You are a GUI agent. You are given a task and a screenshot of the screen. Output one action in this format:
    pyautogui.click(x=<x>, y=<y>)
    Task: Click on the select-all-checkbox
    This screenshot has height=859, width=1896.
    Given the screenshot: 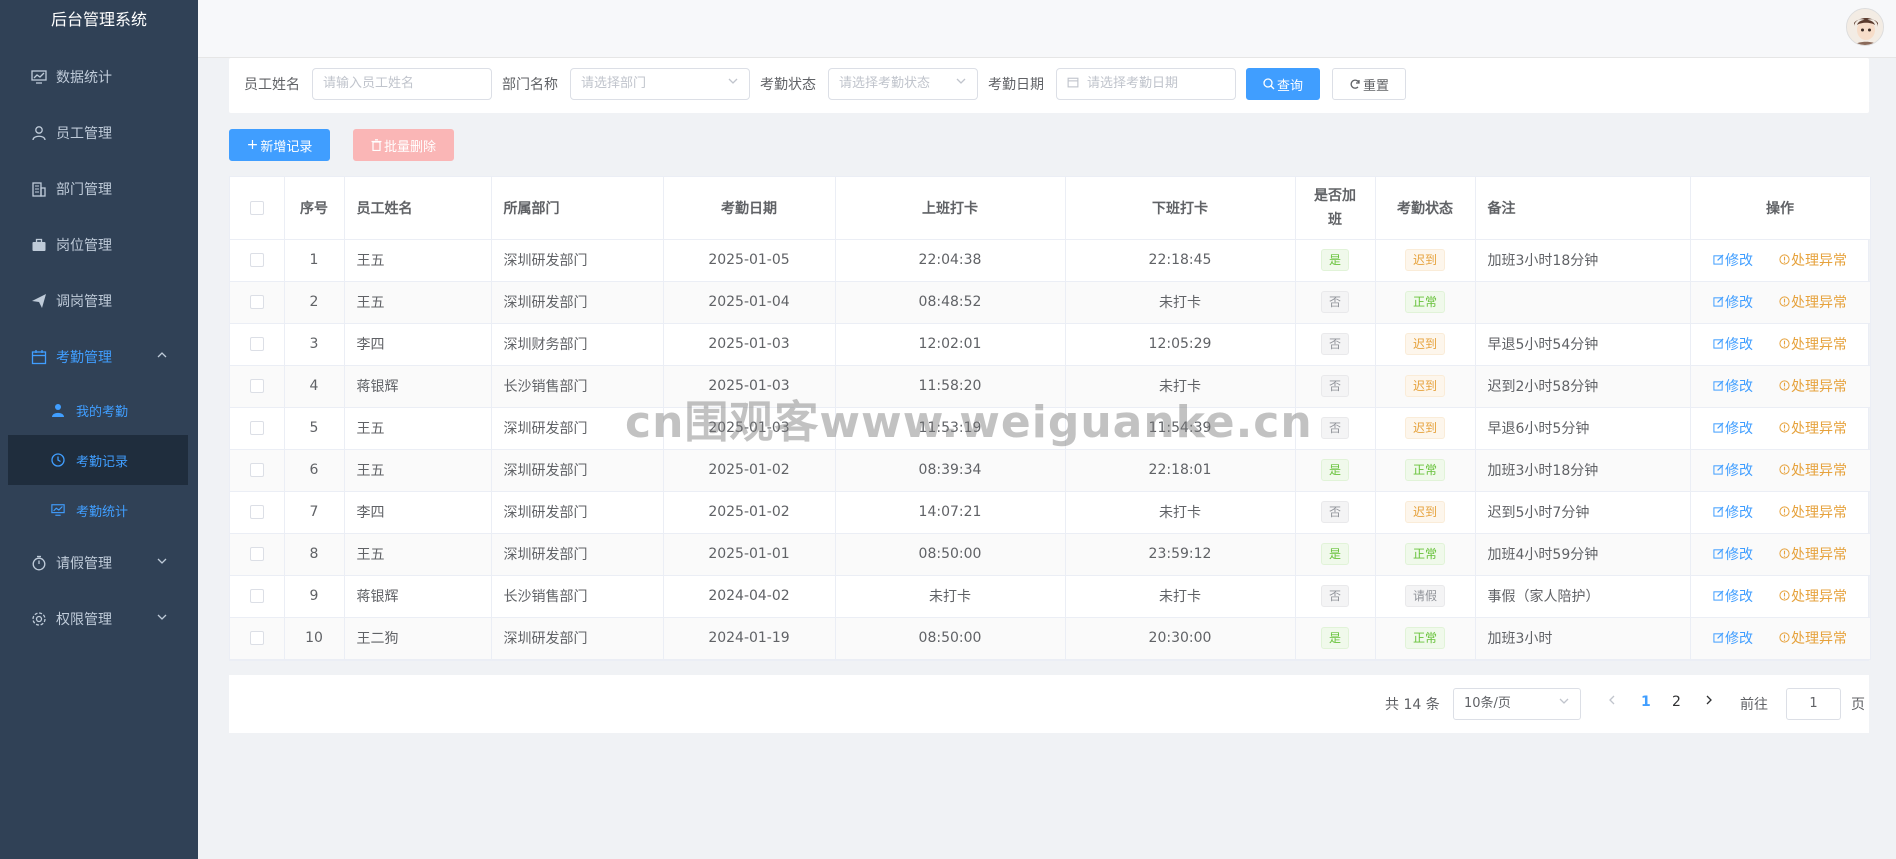 What is the action you would take?
    pyautogui.click(x=256, y=207)
    